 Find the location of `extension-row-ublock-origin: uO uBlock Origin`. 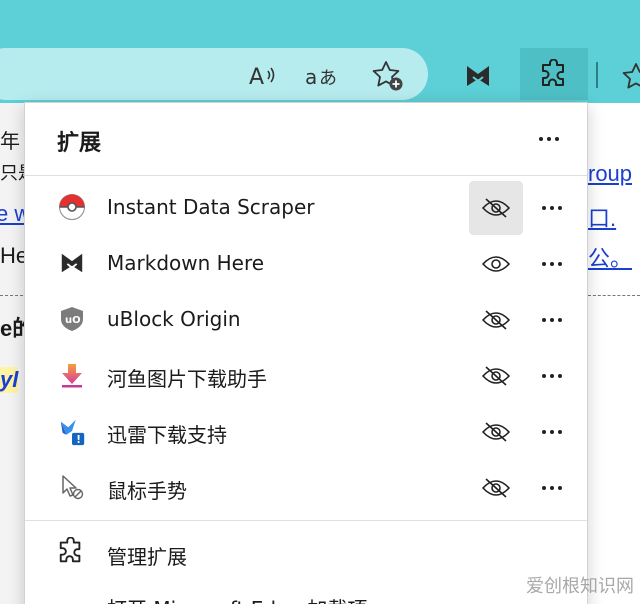

extension-row-ublock-origin: uO uBlock Origin is located at coordinates (306, 319).